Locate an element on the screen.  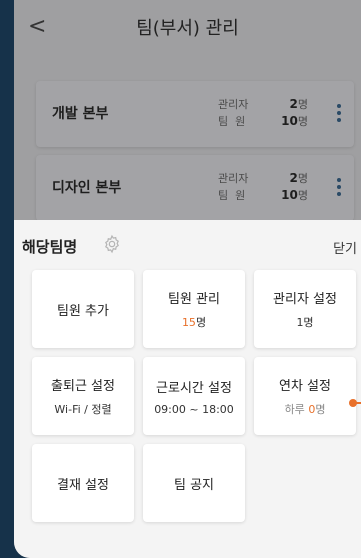
gear-icon is located at coordinates (112, 246).